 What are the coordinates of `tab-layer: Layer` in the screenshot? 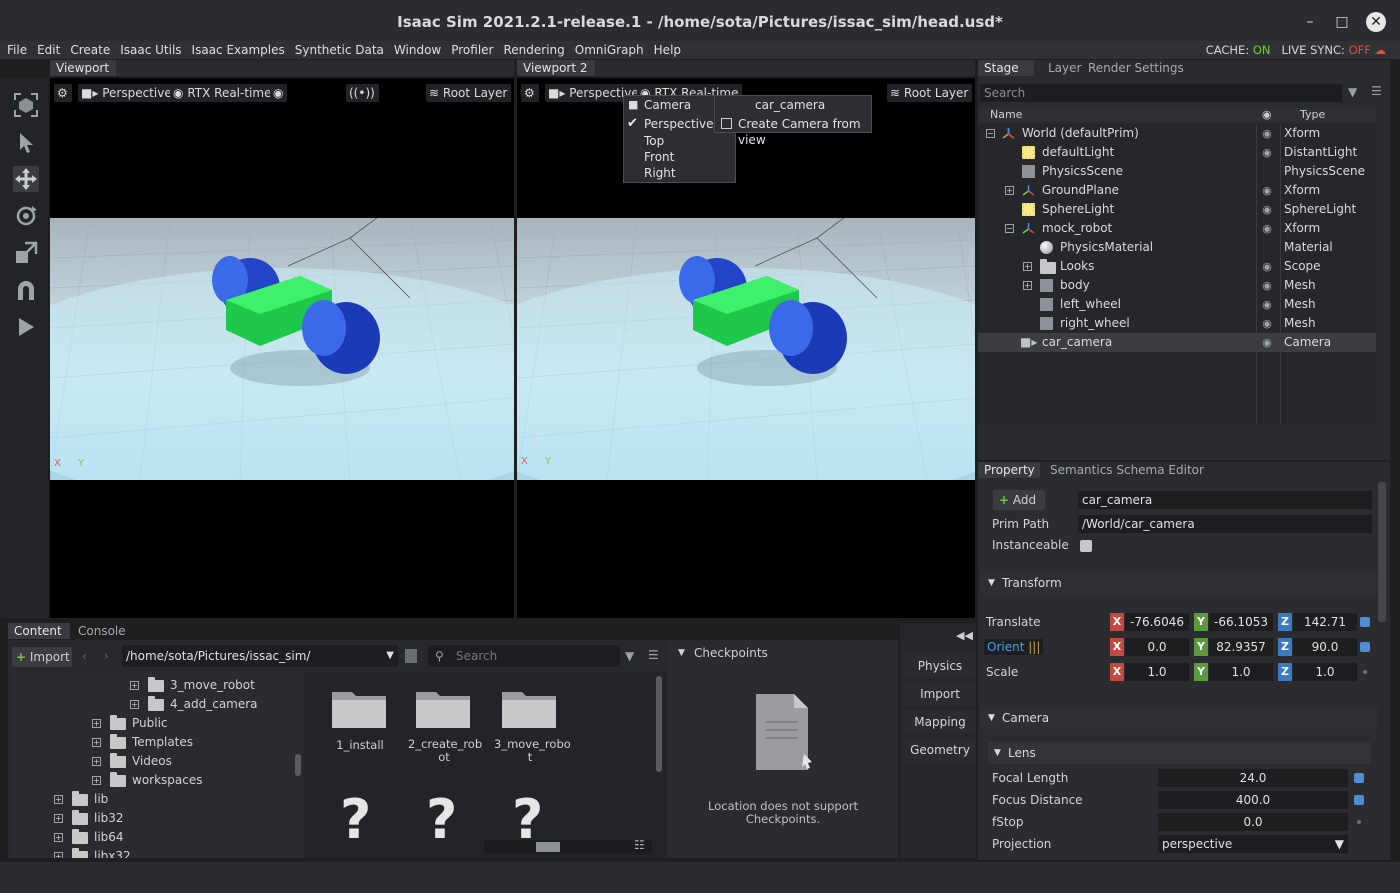 It's located at (1064, 68).